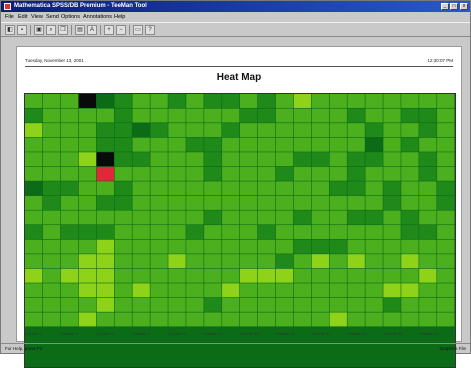 The height and width of the screenshot is (368, 471). What do you see at coordinates (10, 30) in the screenshot?
I see `open-icon: ◧` at bounding box center [10, 30].